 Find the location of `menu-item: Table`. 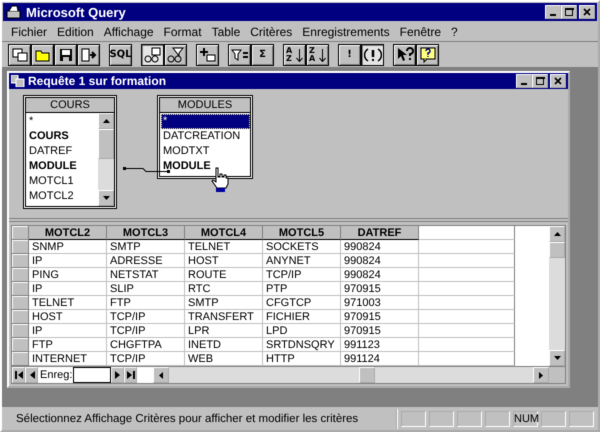

menu-item: Table is located at coordinates (226, 31).